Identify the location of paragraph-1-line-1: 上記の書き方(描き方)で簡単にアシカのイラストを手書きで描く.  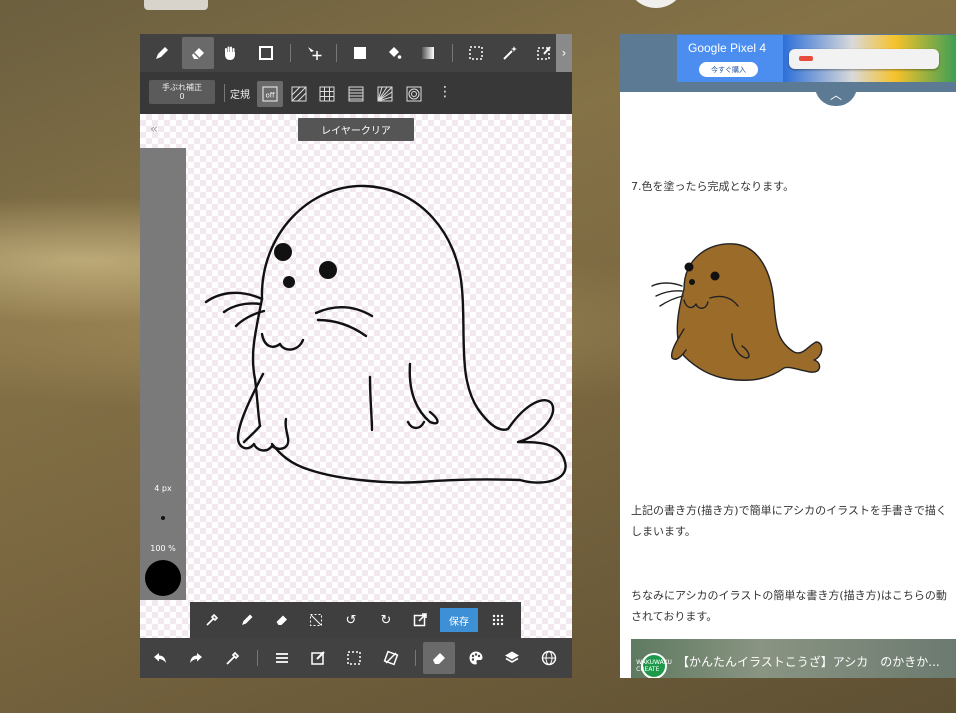
(789, 510).